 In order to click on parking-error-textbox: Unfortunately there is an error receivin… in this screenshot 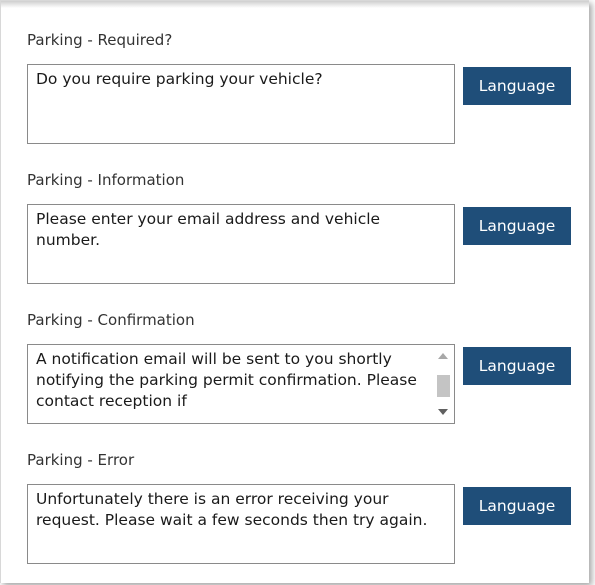, I will do `click(241, 524)`.